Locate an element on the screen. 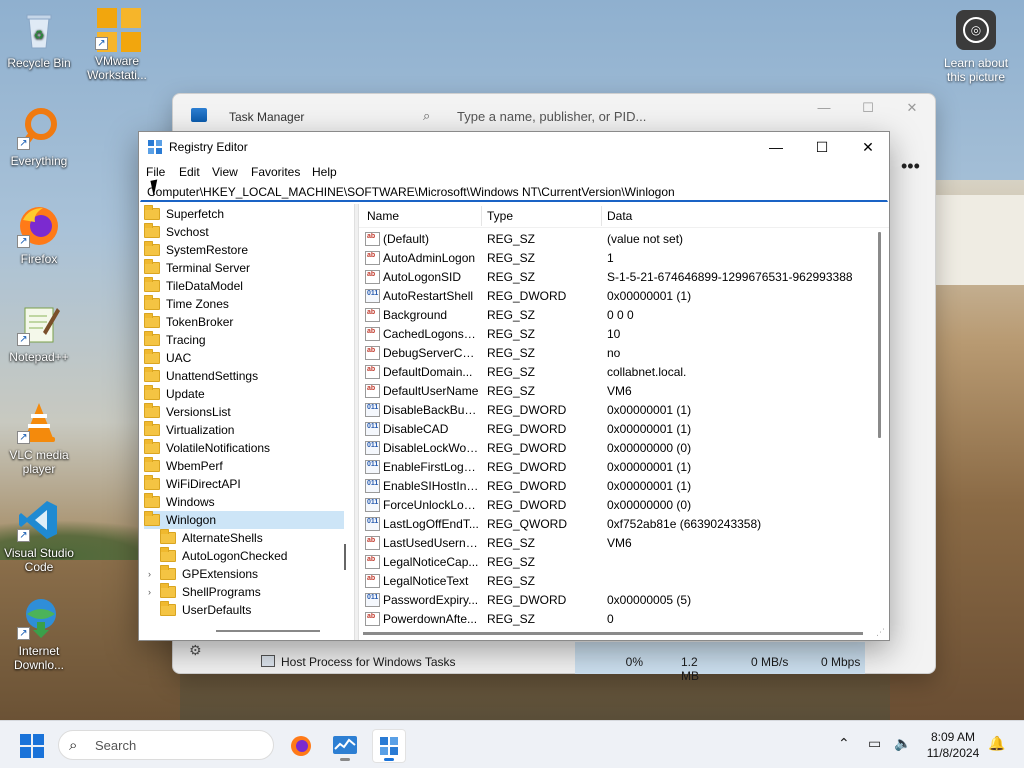  tree-vertical-scrollbar is located at coordinates (345, 557).